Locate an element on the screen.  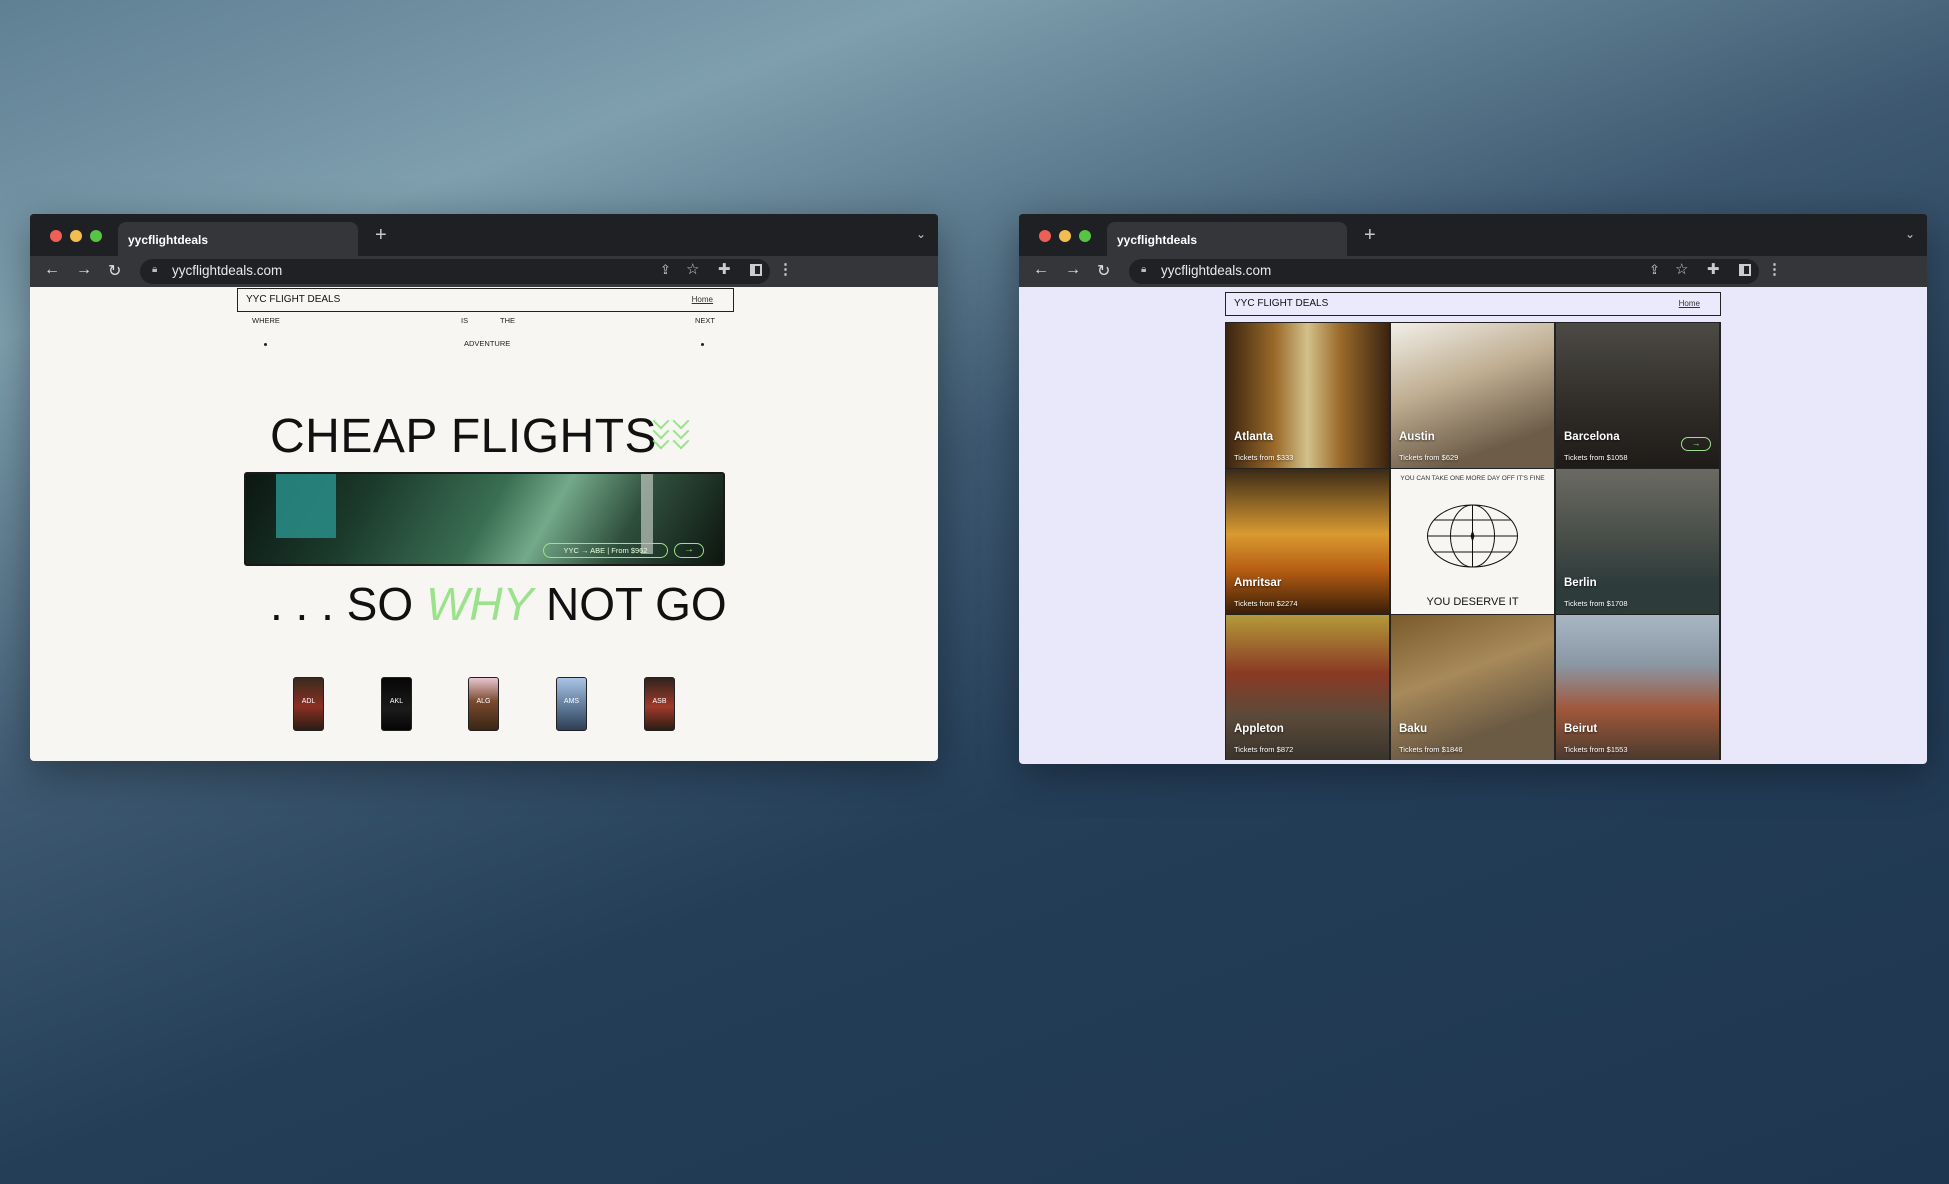
destination-card: Berlin Tickets from $1708 is located at coordinates (1637, 541).